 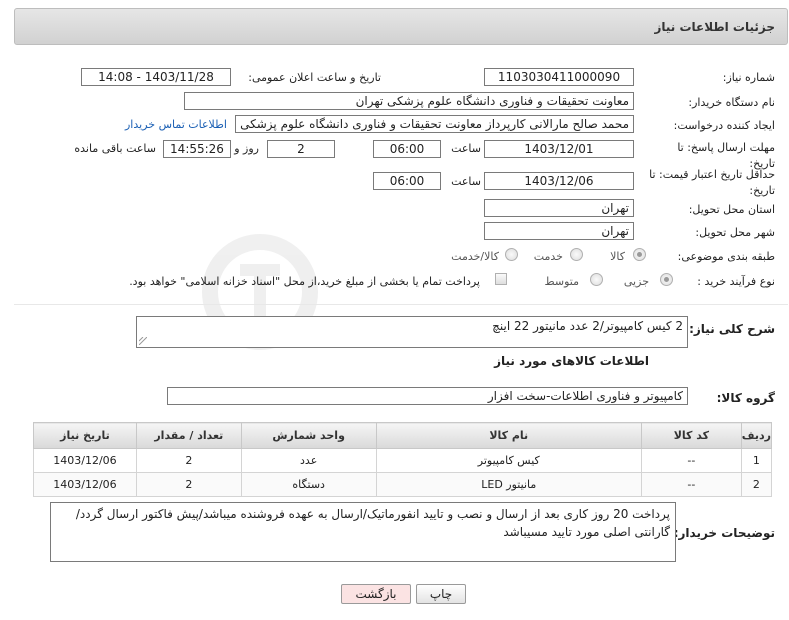 What do you see at coordinates (736, 281) in the screenshot?
I see `process-label: نوع فرآیند خرید :` at bounding box center [736, 281].